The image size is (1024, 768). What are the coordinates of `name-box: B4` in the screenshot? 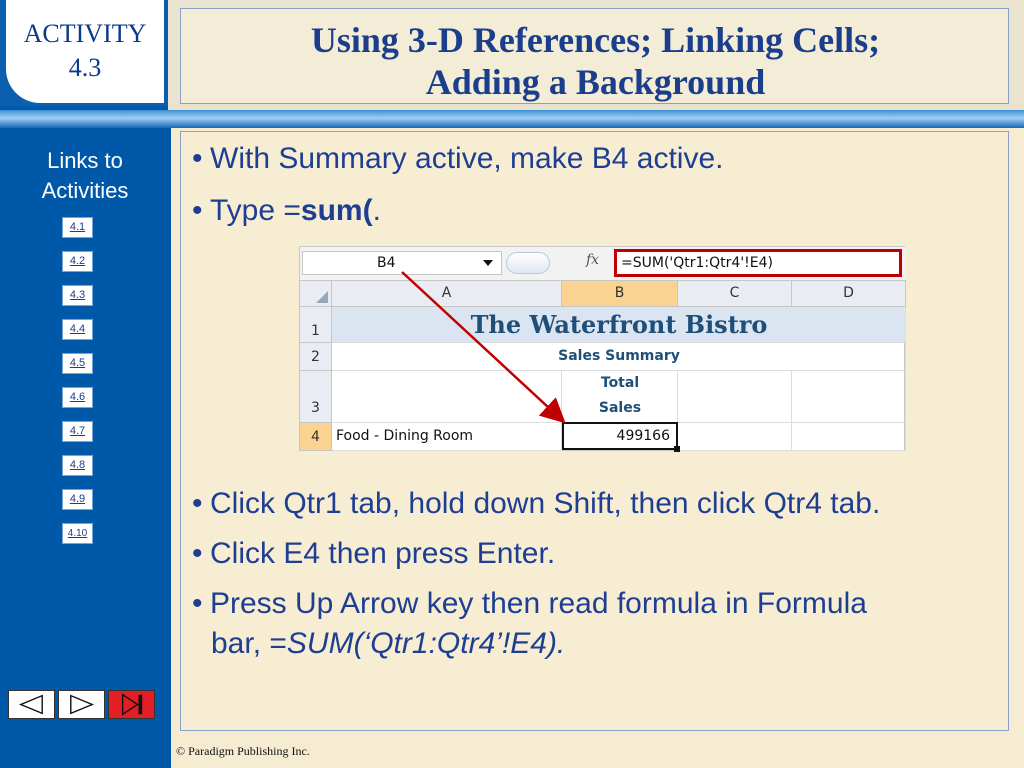 It's located at (402, 263).